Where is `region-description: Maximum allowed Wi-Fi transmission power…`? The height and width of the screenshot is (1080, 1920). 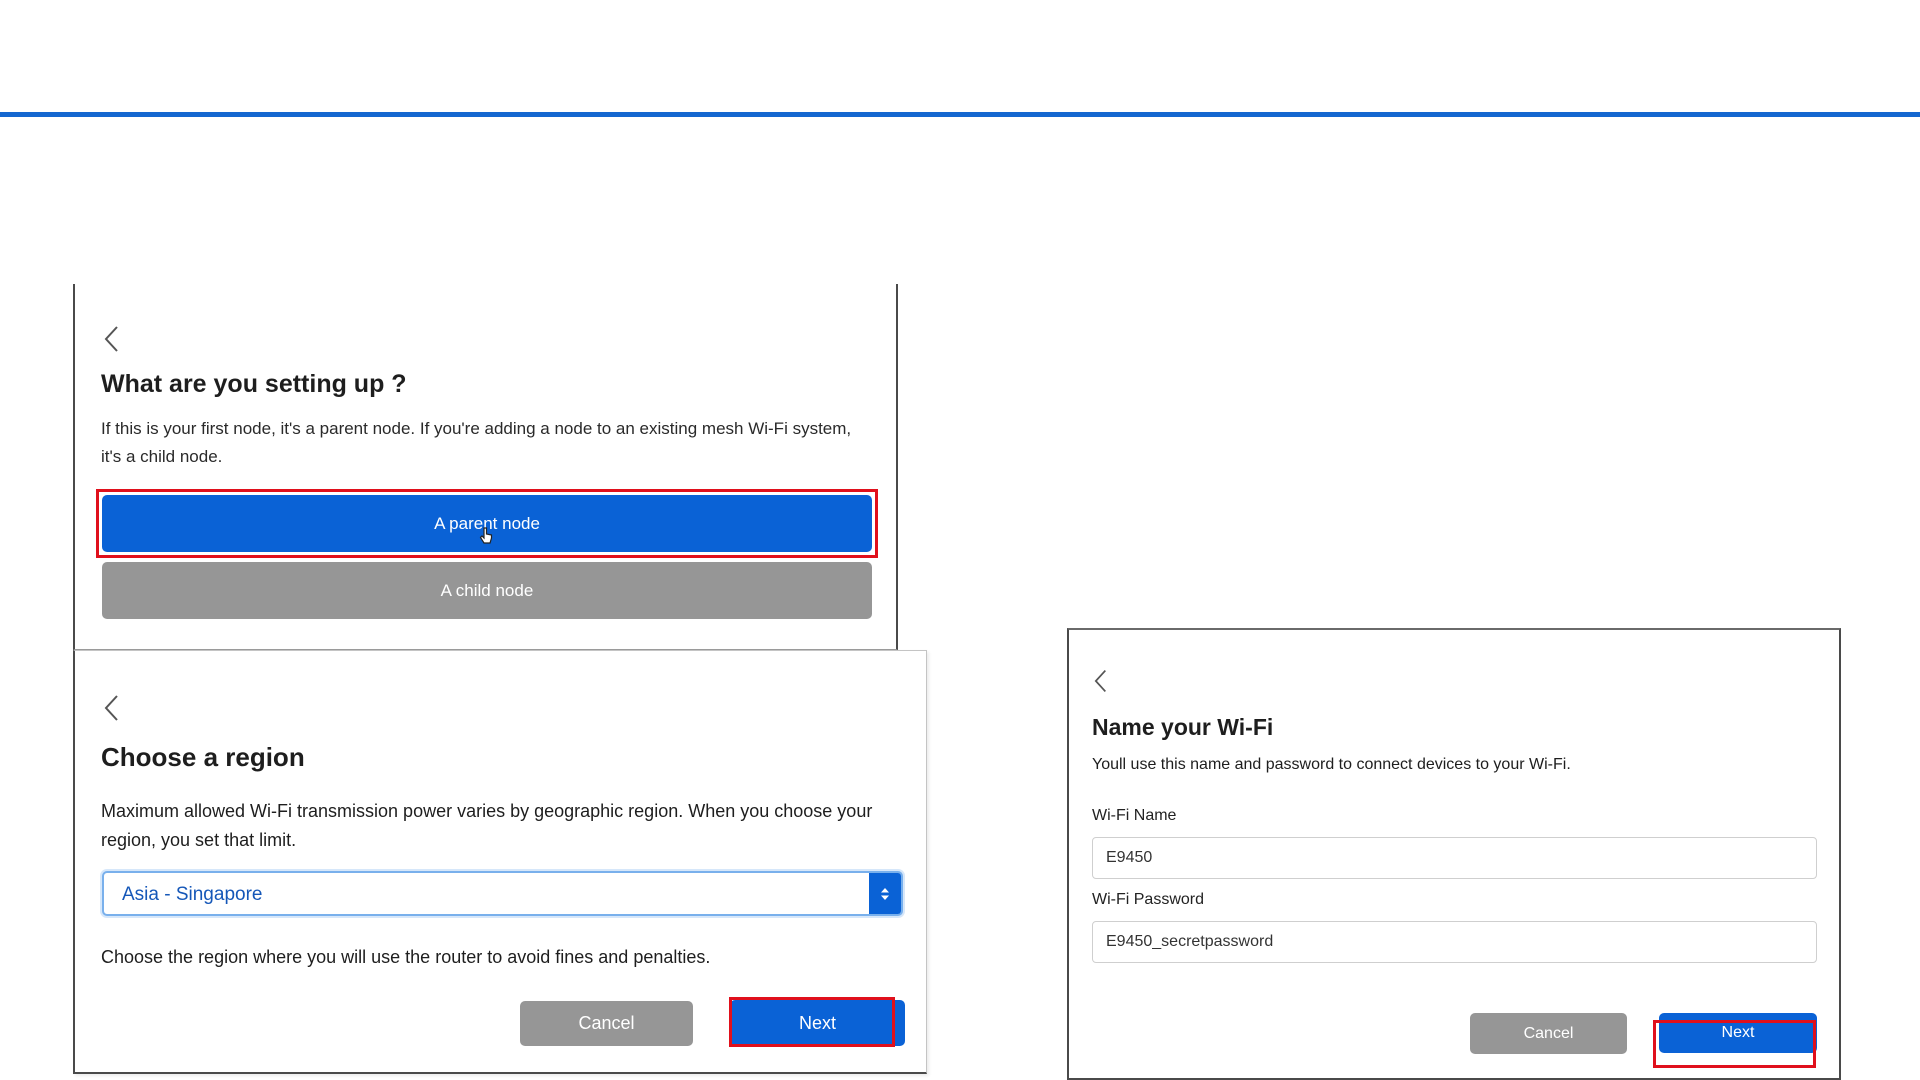 region-description: Maximum allowed Wi-Fi transmission power… is located at coordinates (487, 825).